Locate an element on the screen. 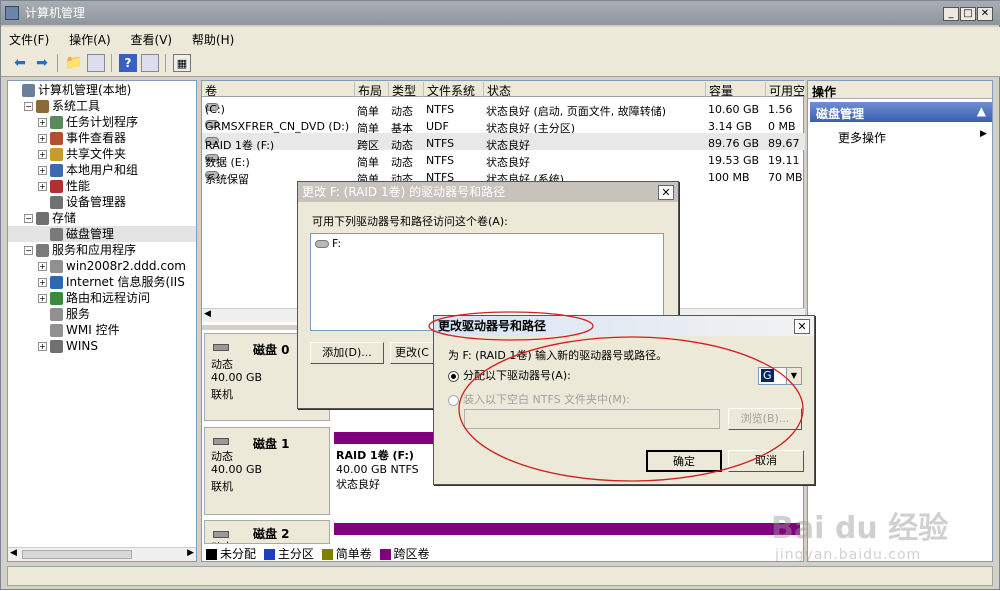 This screenshot has width=1000, height=591. watermark-brand: Bai du 经验 is located at coordinates (860, 528).